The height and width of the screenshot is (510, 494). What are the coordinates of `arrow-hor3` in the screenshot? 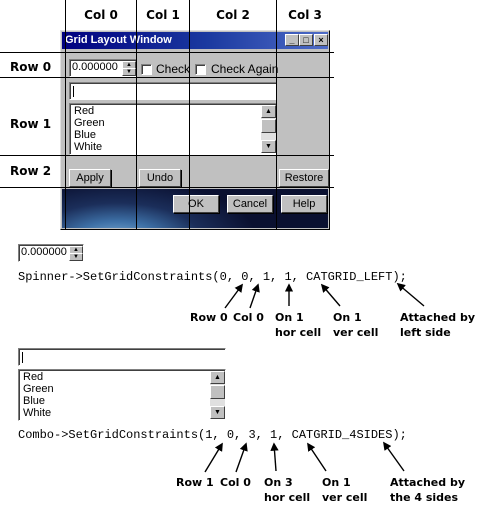 It's located at (274, 457).